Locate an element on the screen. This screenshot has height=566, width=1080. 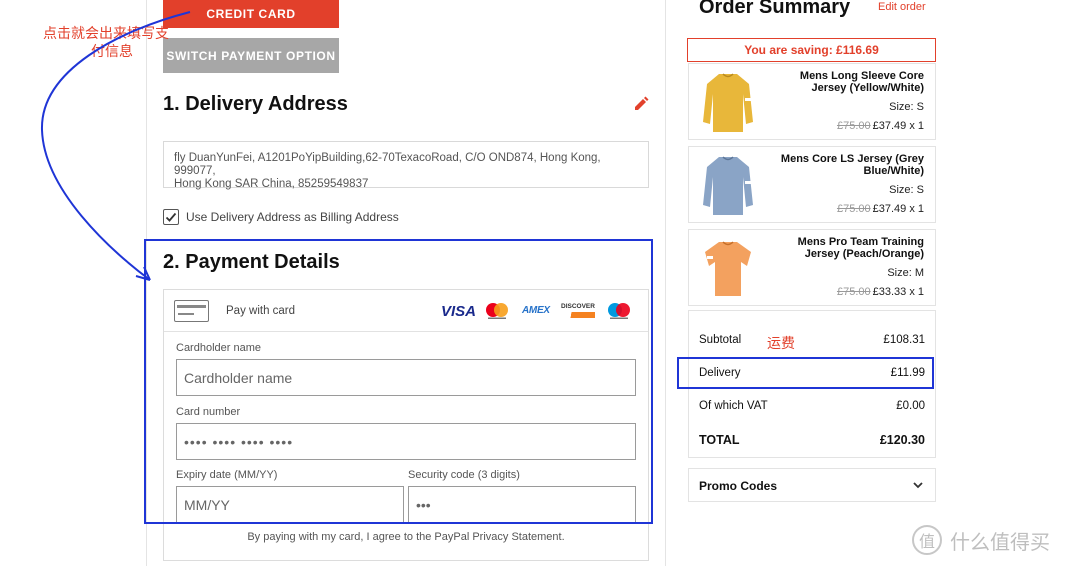
subtotal-label: Subtotal is located at coordinates (720, 340).